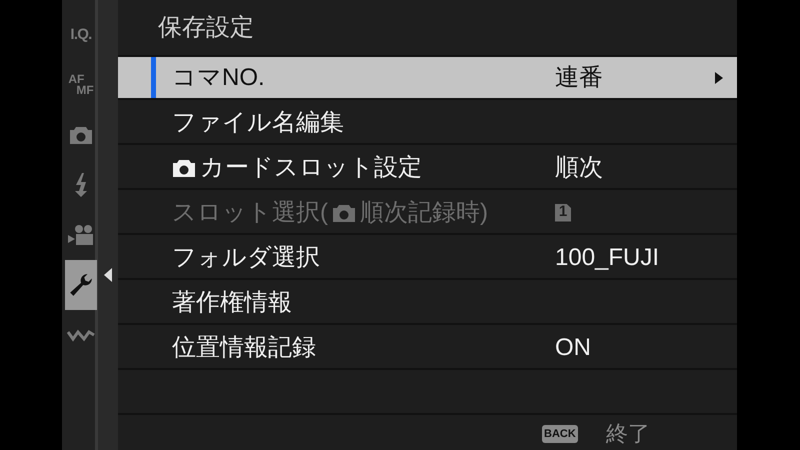  I want to click on row-value: ON, so click(573, 347).